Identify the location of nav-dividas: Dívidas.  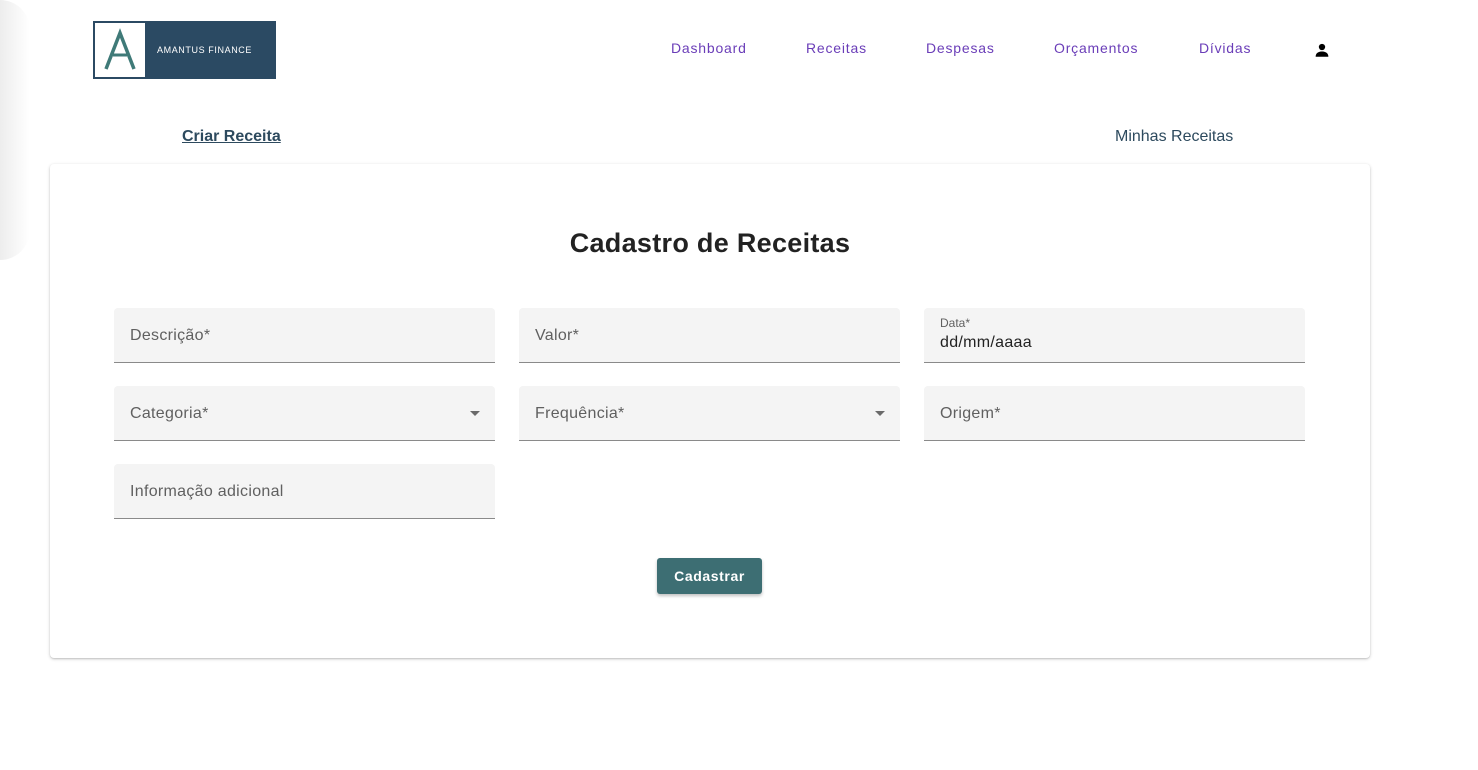
(1225, 48).